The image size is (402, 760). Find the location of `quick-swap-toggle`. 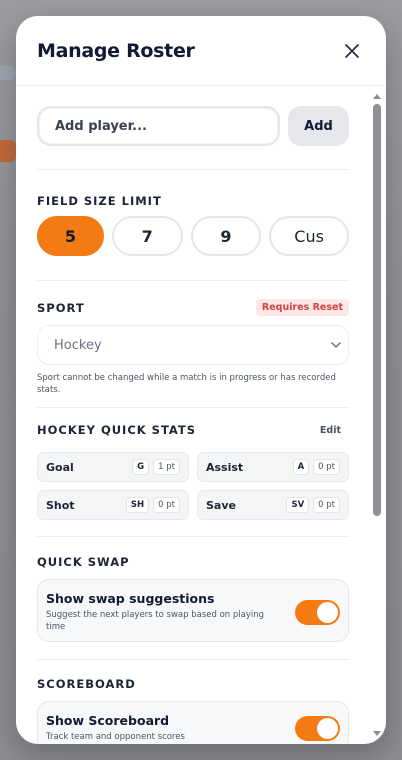

quick-swap-toggle is located at coordinates (317, 612).